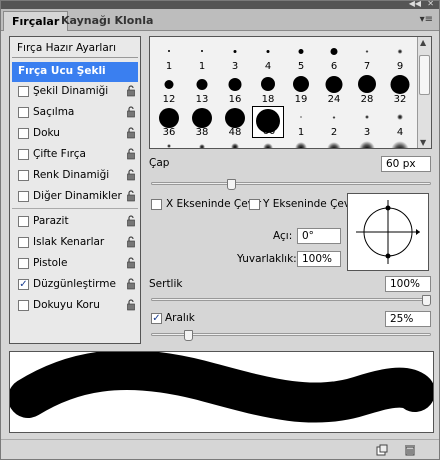 The image size is (440, 460). What do you see at coordinates (107, 21) in the screenshot?
I see `tab-clone-source: Kaynağı Klonla` at bounding box center [107, 21].